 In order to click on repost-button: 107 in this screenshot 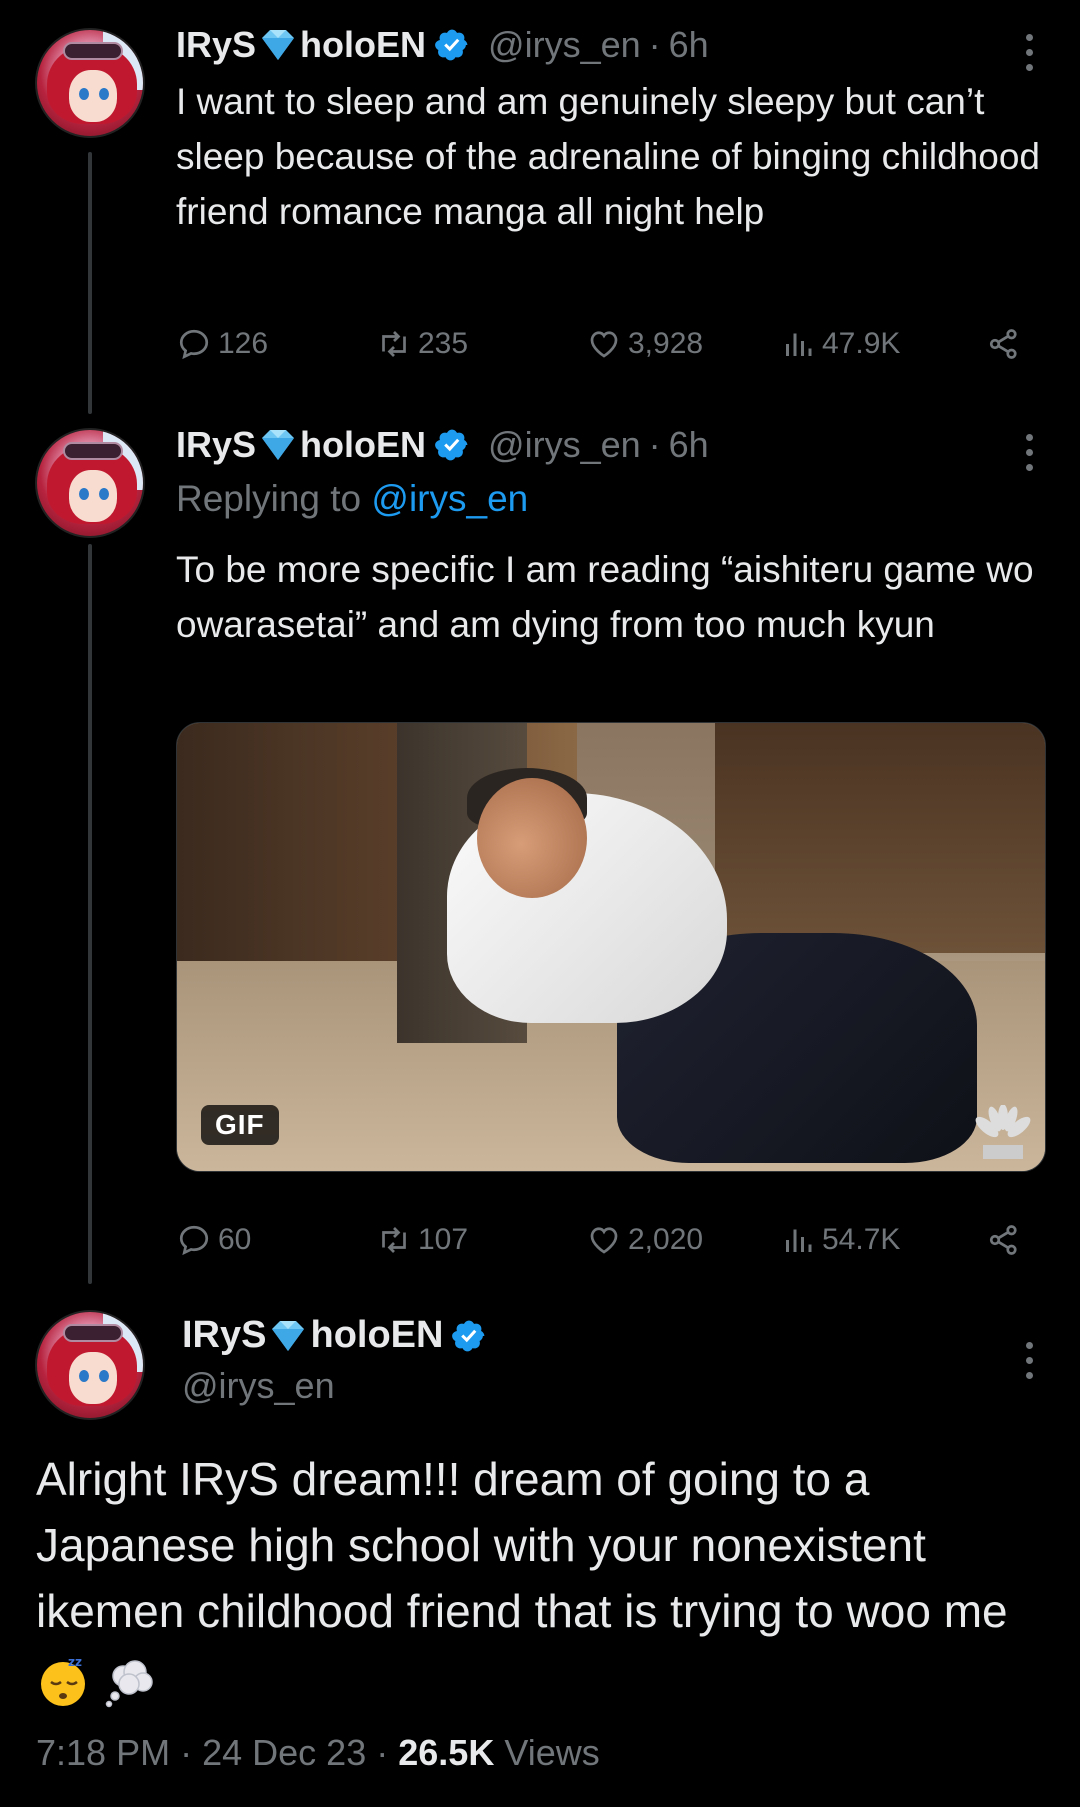, I will do `click(422, 1240)`.